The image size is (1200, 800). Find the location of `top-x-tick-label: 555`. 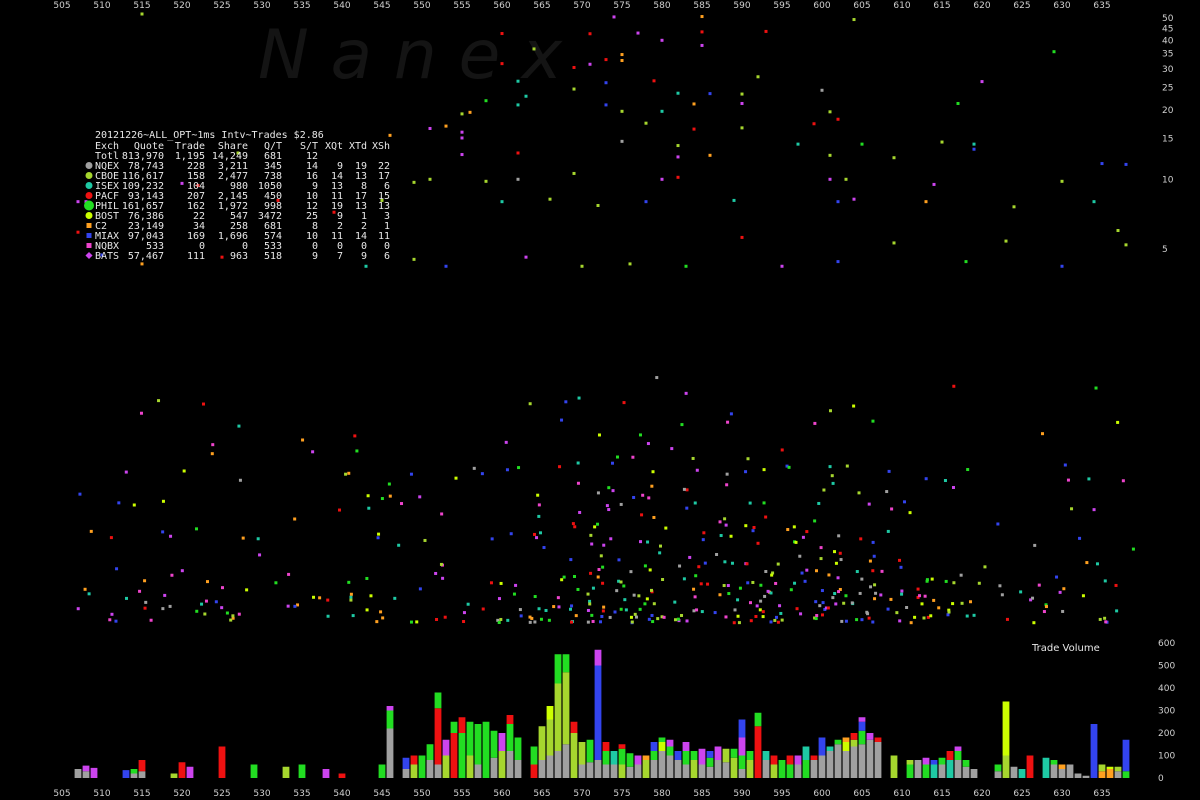

top-x-tick-label: 555 is located at coordinates (461, 6).